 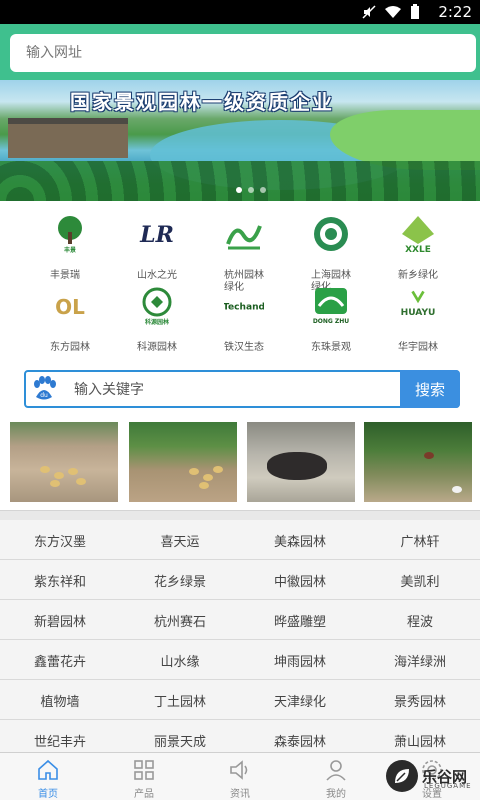 I want to click on directory-link: 杭州赛石, so click(x=180, y=620).